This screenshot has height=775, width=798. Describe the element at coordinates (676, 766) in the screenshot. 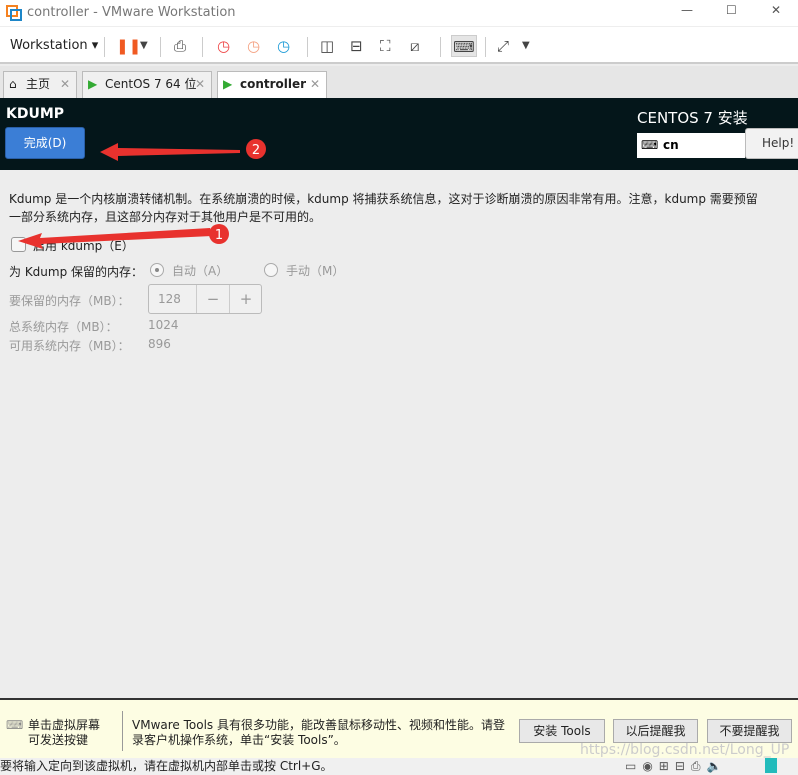

I see `device-status-icons: ▭◉⊞⊟⎙🔈` at that location.